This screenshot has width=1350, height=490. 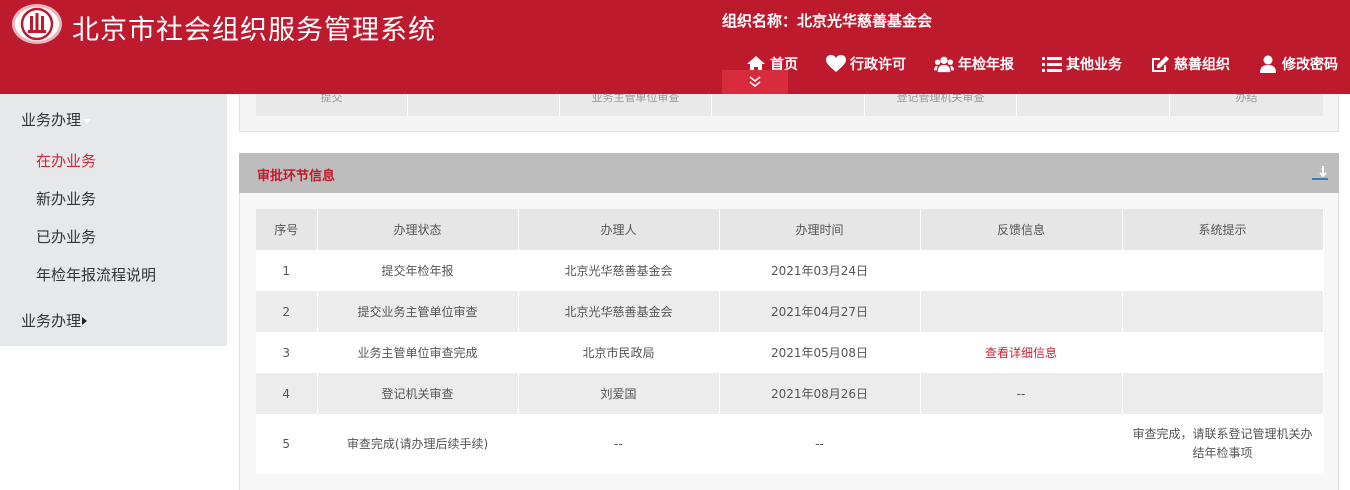 What do you see at coordinates (296, 176) in the screenshot?
I see `approval-section-title: 审批环节信息` at bounding box center [296, 176].